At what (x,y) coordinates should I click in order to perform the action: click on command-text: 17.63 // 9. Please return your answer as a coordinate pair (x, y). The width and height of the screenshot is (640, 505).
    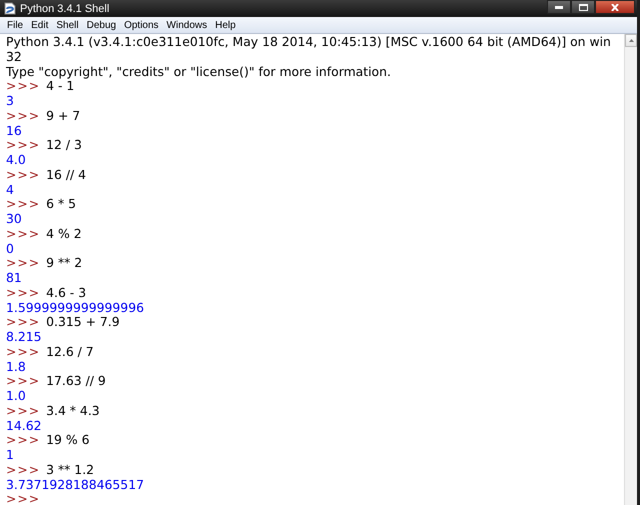
    Looking at the image, I should click on (76, 381).